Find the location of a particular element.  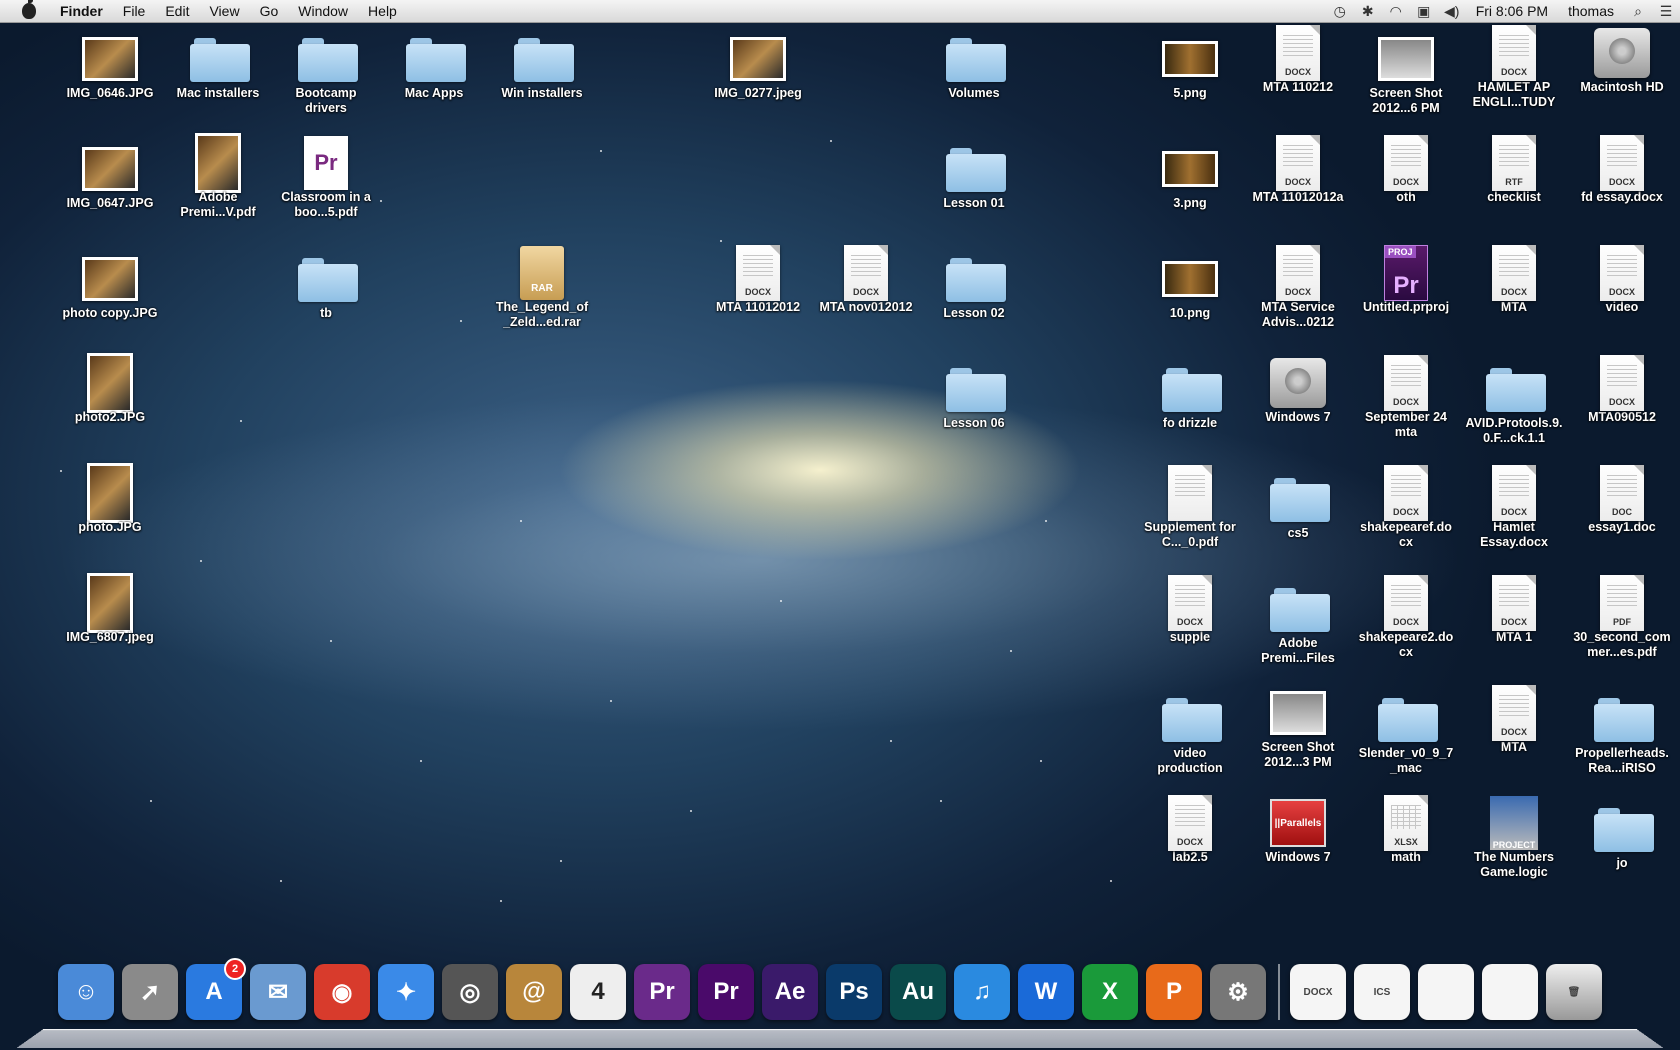

mail-icon: ✉ is located at coordinates (278, 992).